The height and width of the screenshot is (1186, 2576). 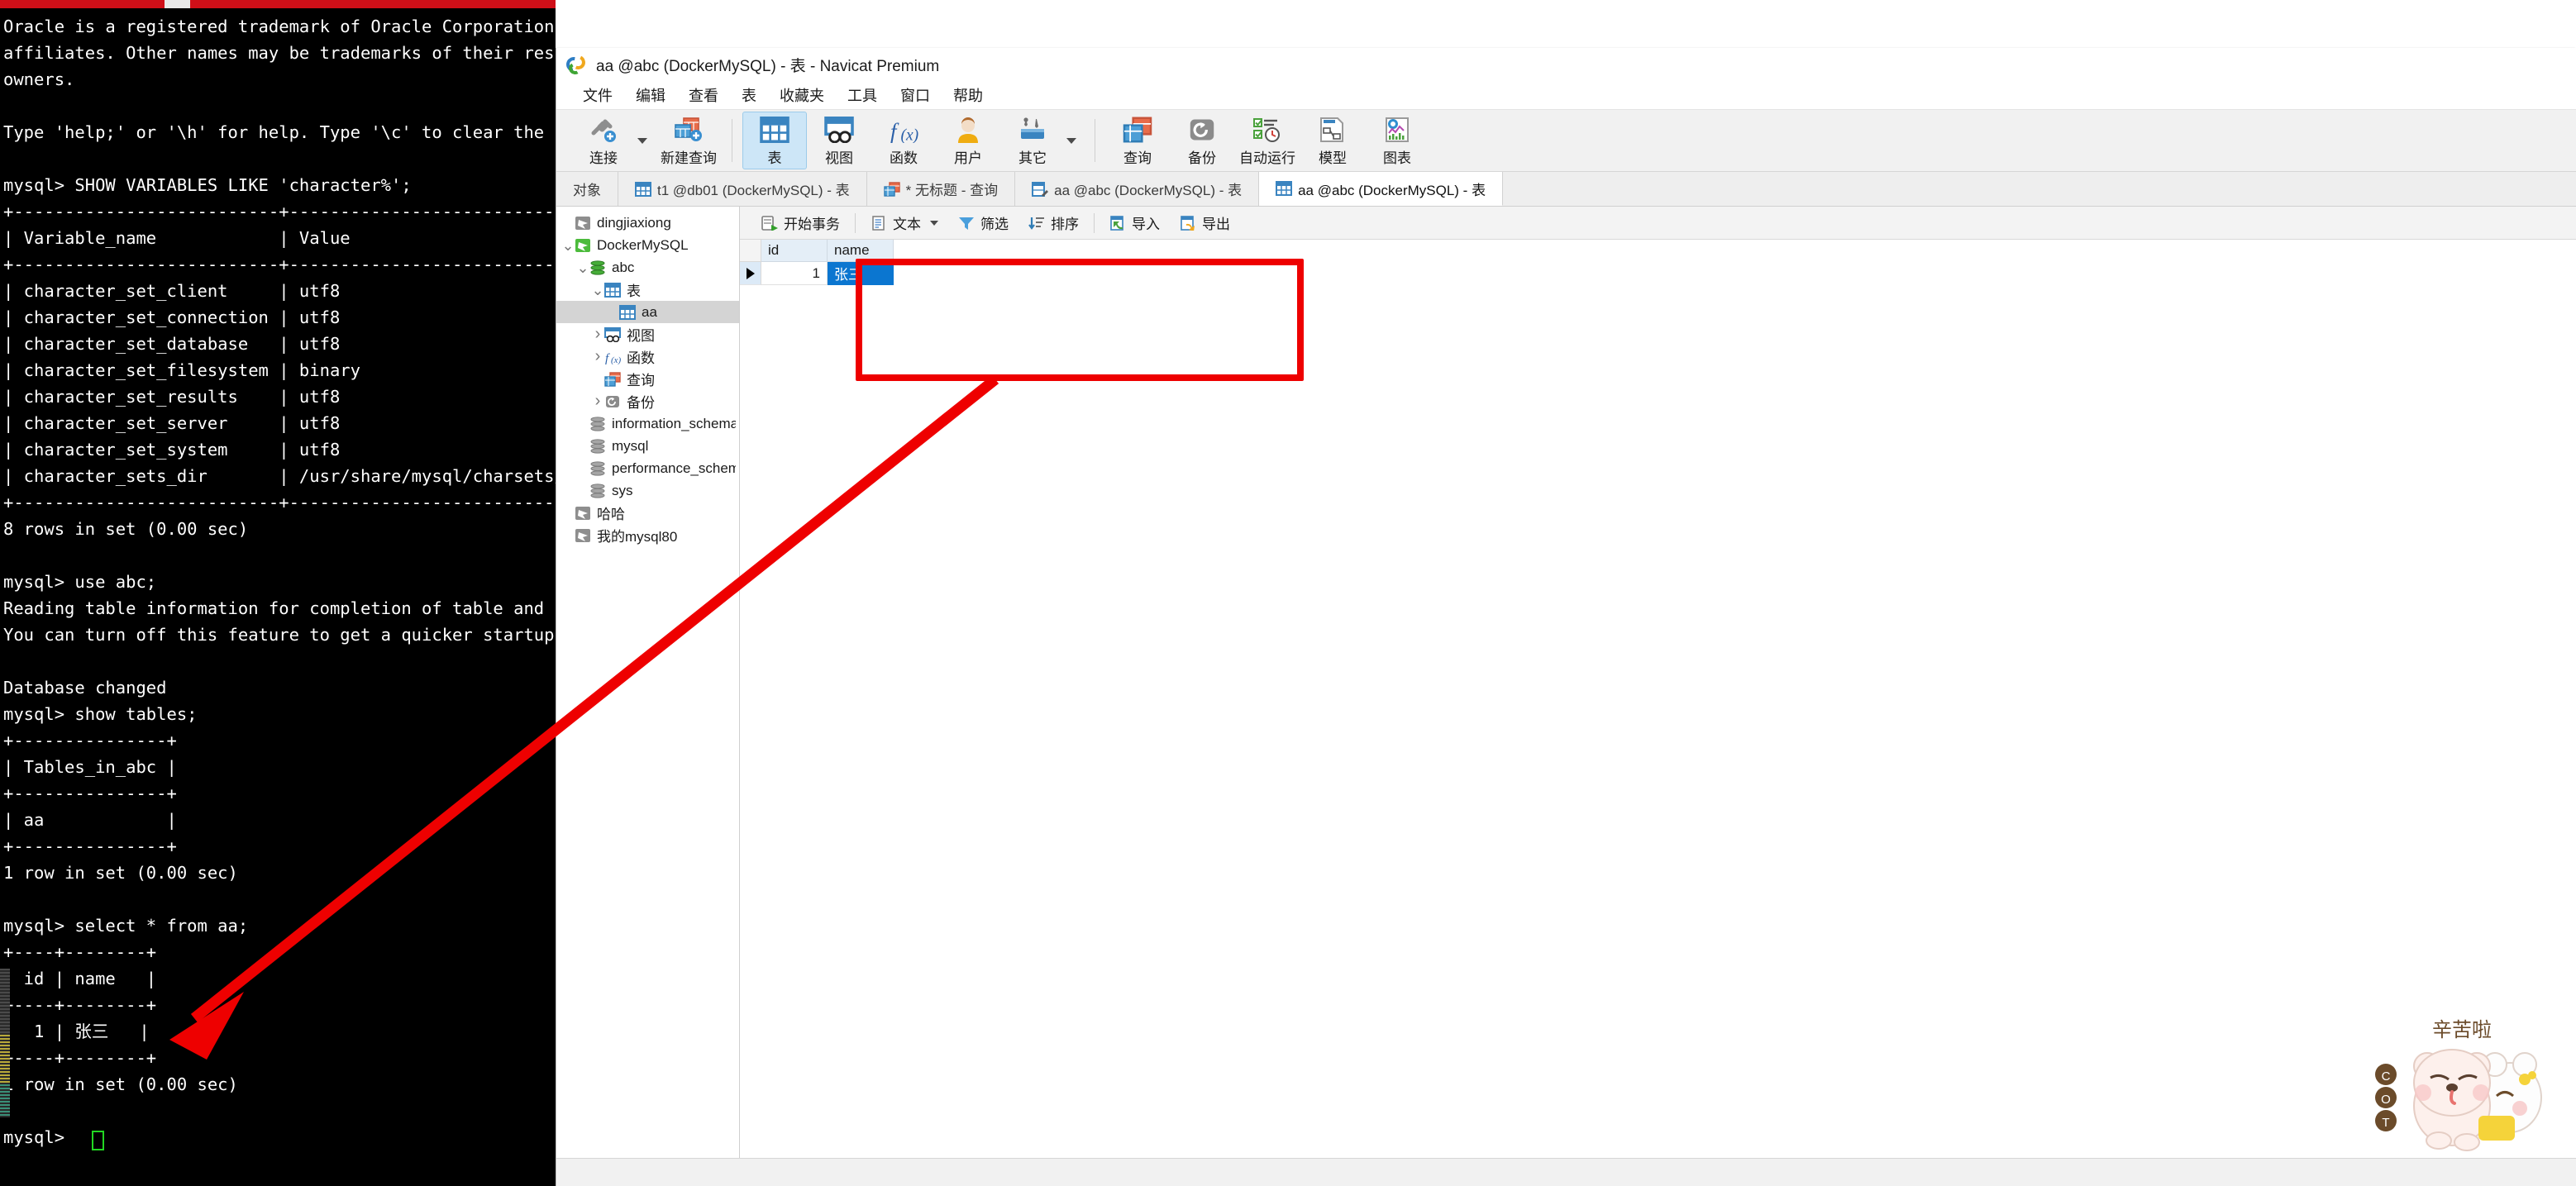 I want to click on toolbar-button-函数: f (x) 函数, so click(x=903, y=140).